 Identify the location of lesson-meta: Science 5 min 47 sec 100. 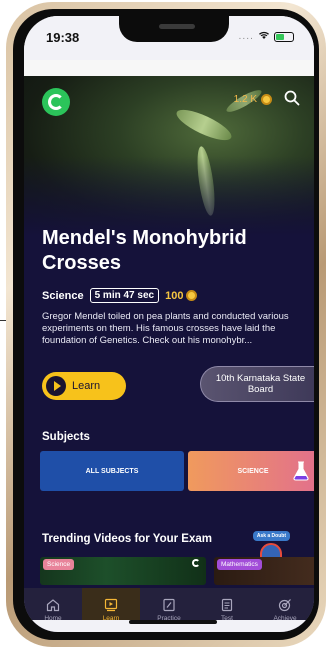
(120, 295).